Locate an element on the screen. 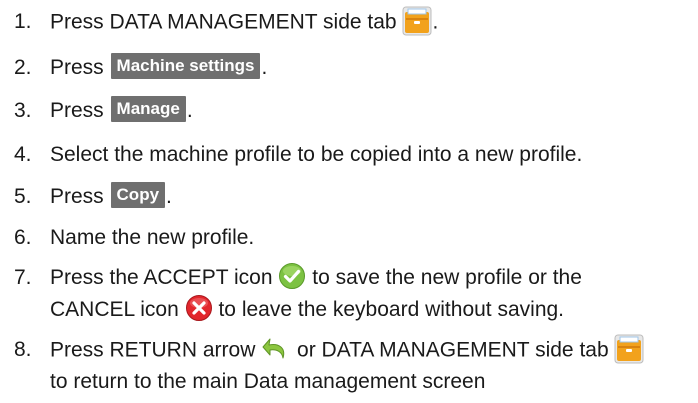 This screenshot has width=698, height=403. step-text: to save the new profile or the is located at coordinates (447, 277).